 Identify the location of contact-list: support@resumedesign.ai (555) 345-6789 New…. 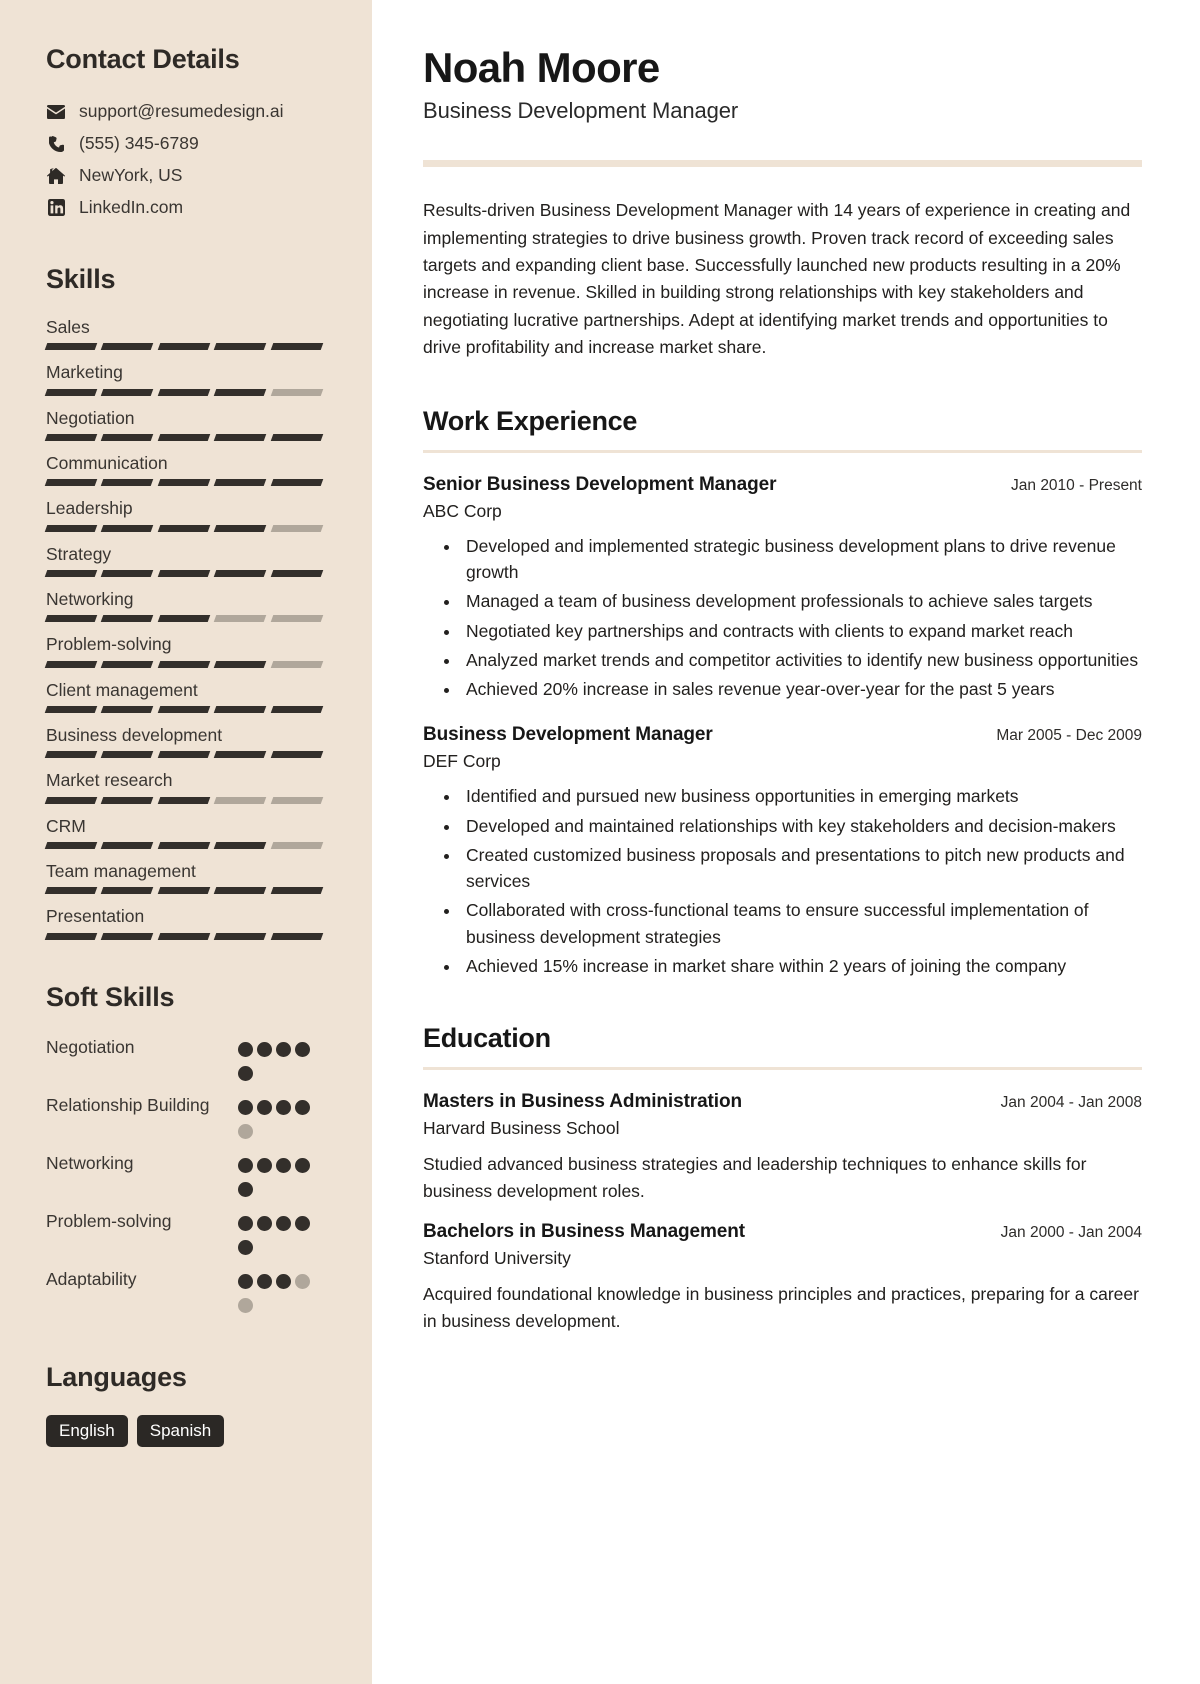
(194, 159).